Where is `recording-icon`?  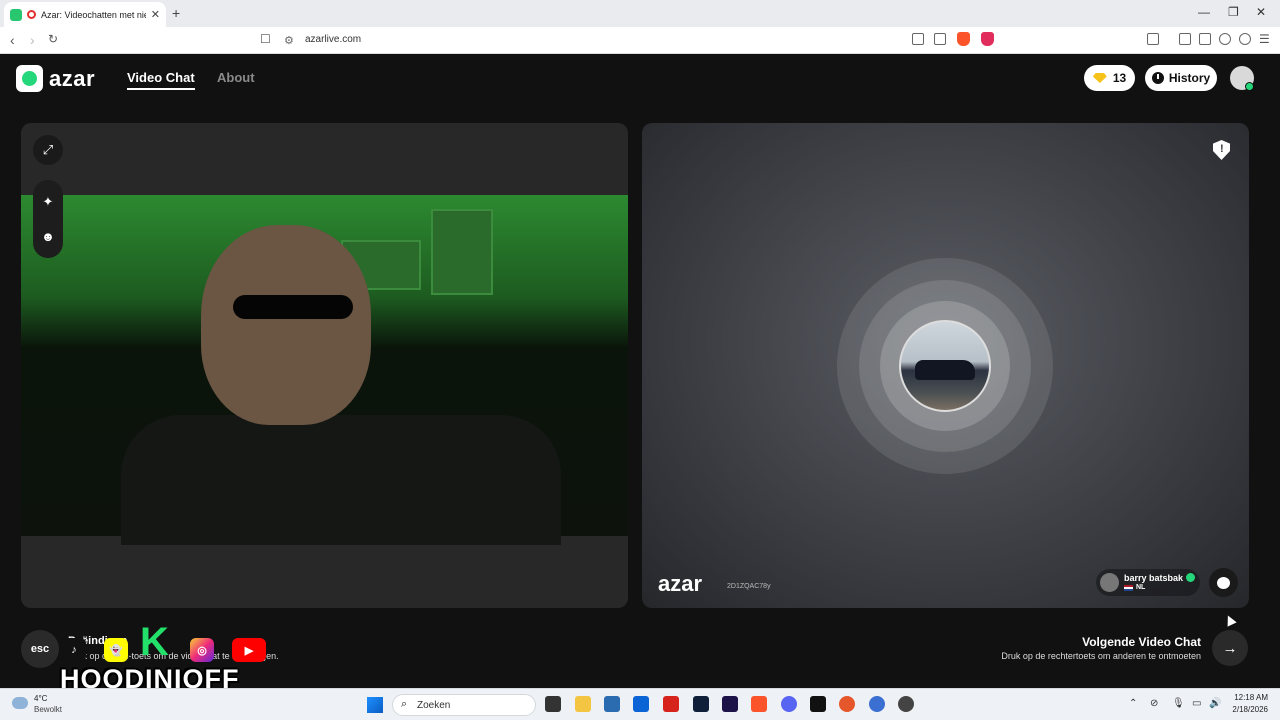 recording-icon is located at coordinates (31, 14).